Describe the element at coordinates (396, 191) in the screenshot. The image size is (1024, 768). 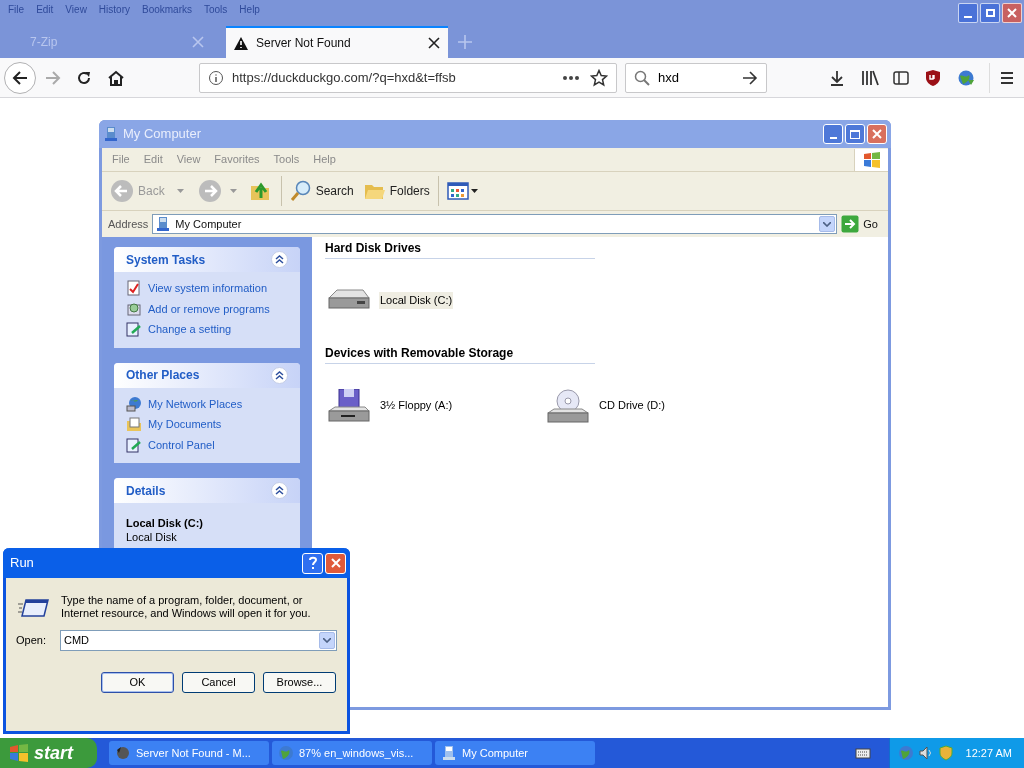
I see `folders-button: Folders` at that location.